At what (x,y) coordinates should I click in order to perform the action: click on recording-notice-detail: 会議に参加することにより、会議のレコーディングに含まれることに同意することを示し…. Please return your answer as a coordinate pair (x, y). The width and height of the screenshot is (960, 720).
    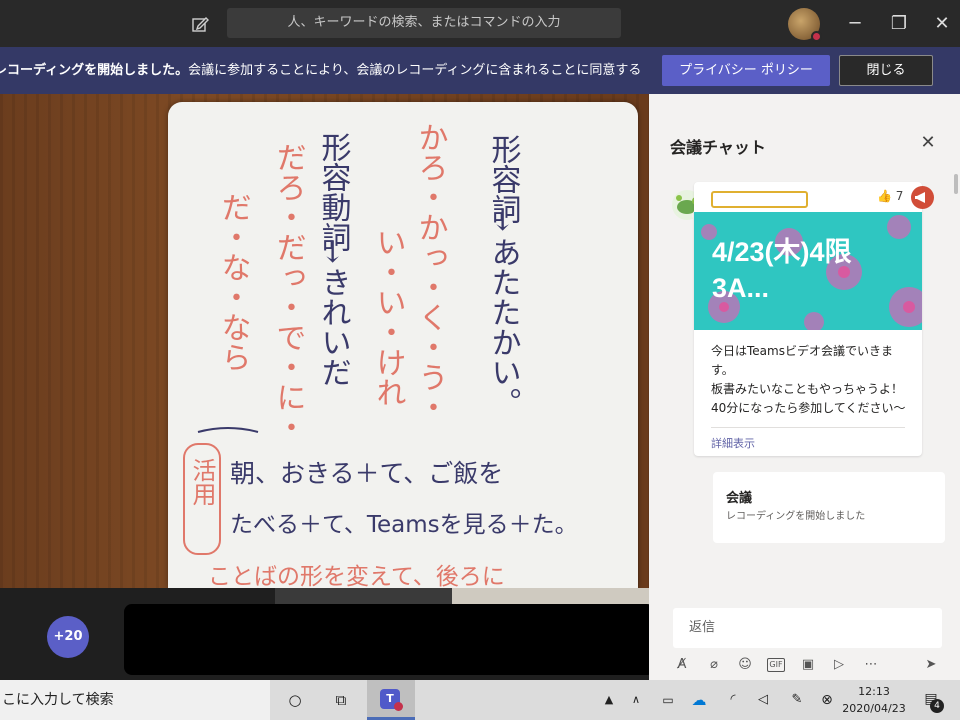
    Looking at the image, I should click on (414, 70).